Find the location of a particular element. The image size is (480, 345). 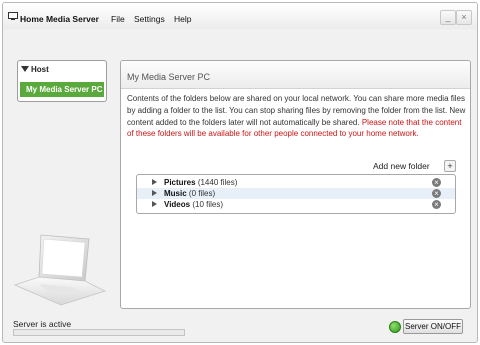

folder-count: (0 files) is located at coordinates (202, 193).